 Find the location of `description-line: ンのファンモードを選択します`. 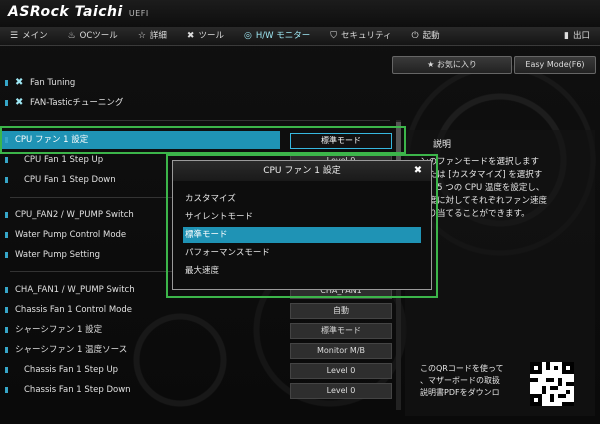

description-line: ンのファンモードを選択します is located at coordinates (480, 162).